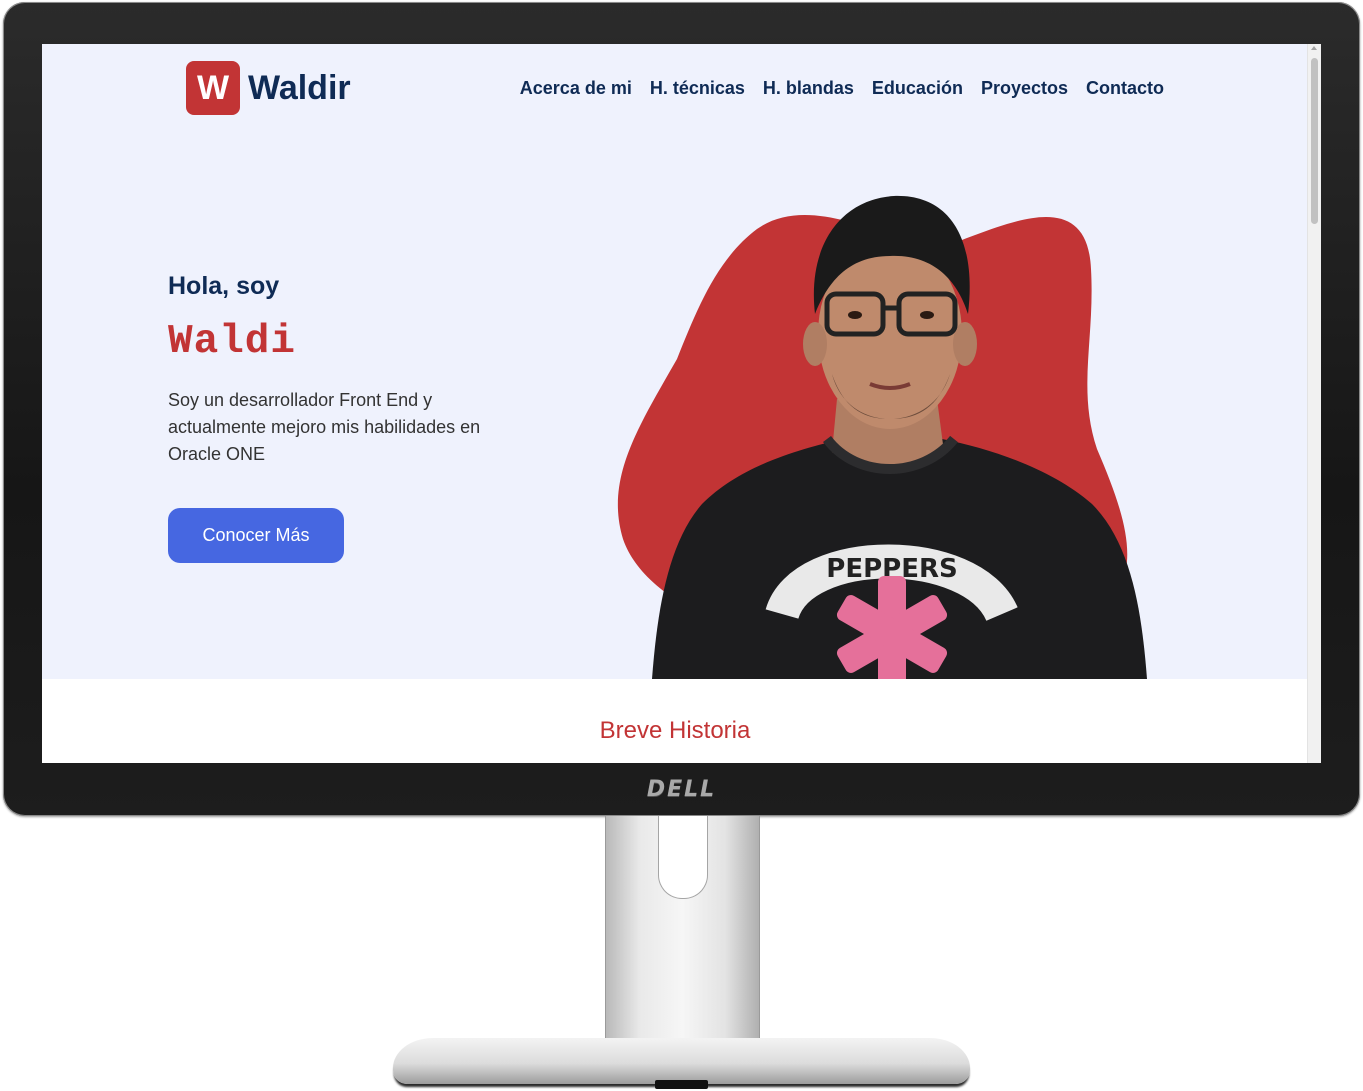  What do you see at coordinates (232, 342) in the screenshot?
I see `hero-name: Waldi` at bounding box center [232, 342].